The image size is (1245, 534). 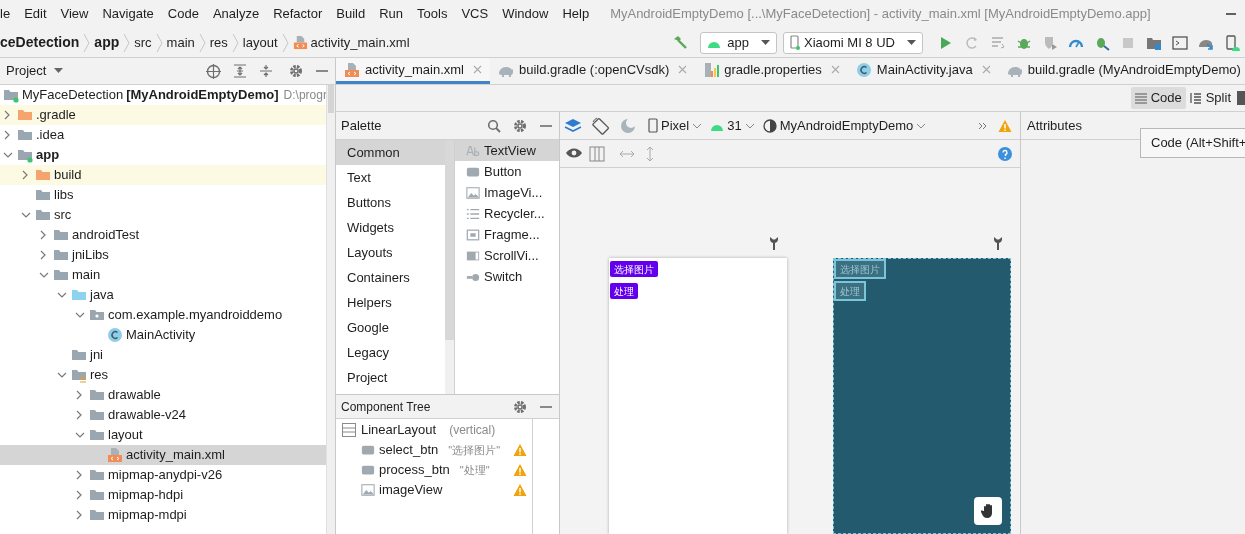 I want to click on menu-item: Window, so click(x=525, y=14).